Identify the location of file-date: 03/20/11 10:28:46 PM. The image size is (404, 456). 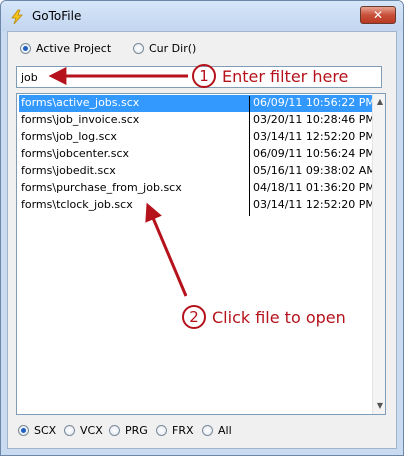
(314, 119).